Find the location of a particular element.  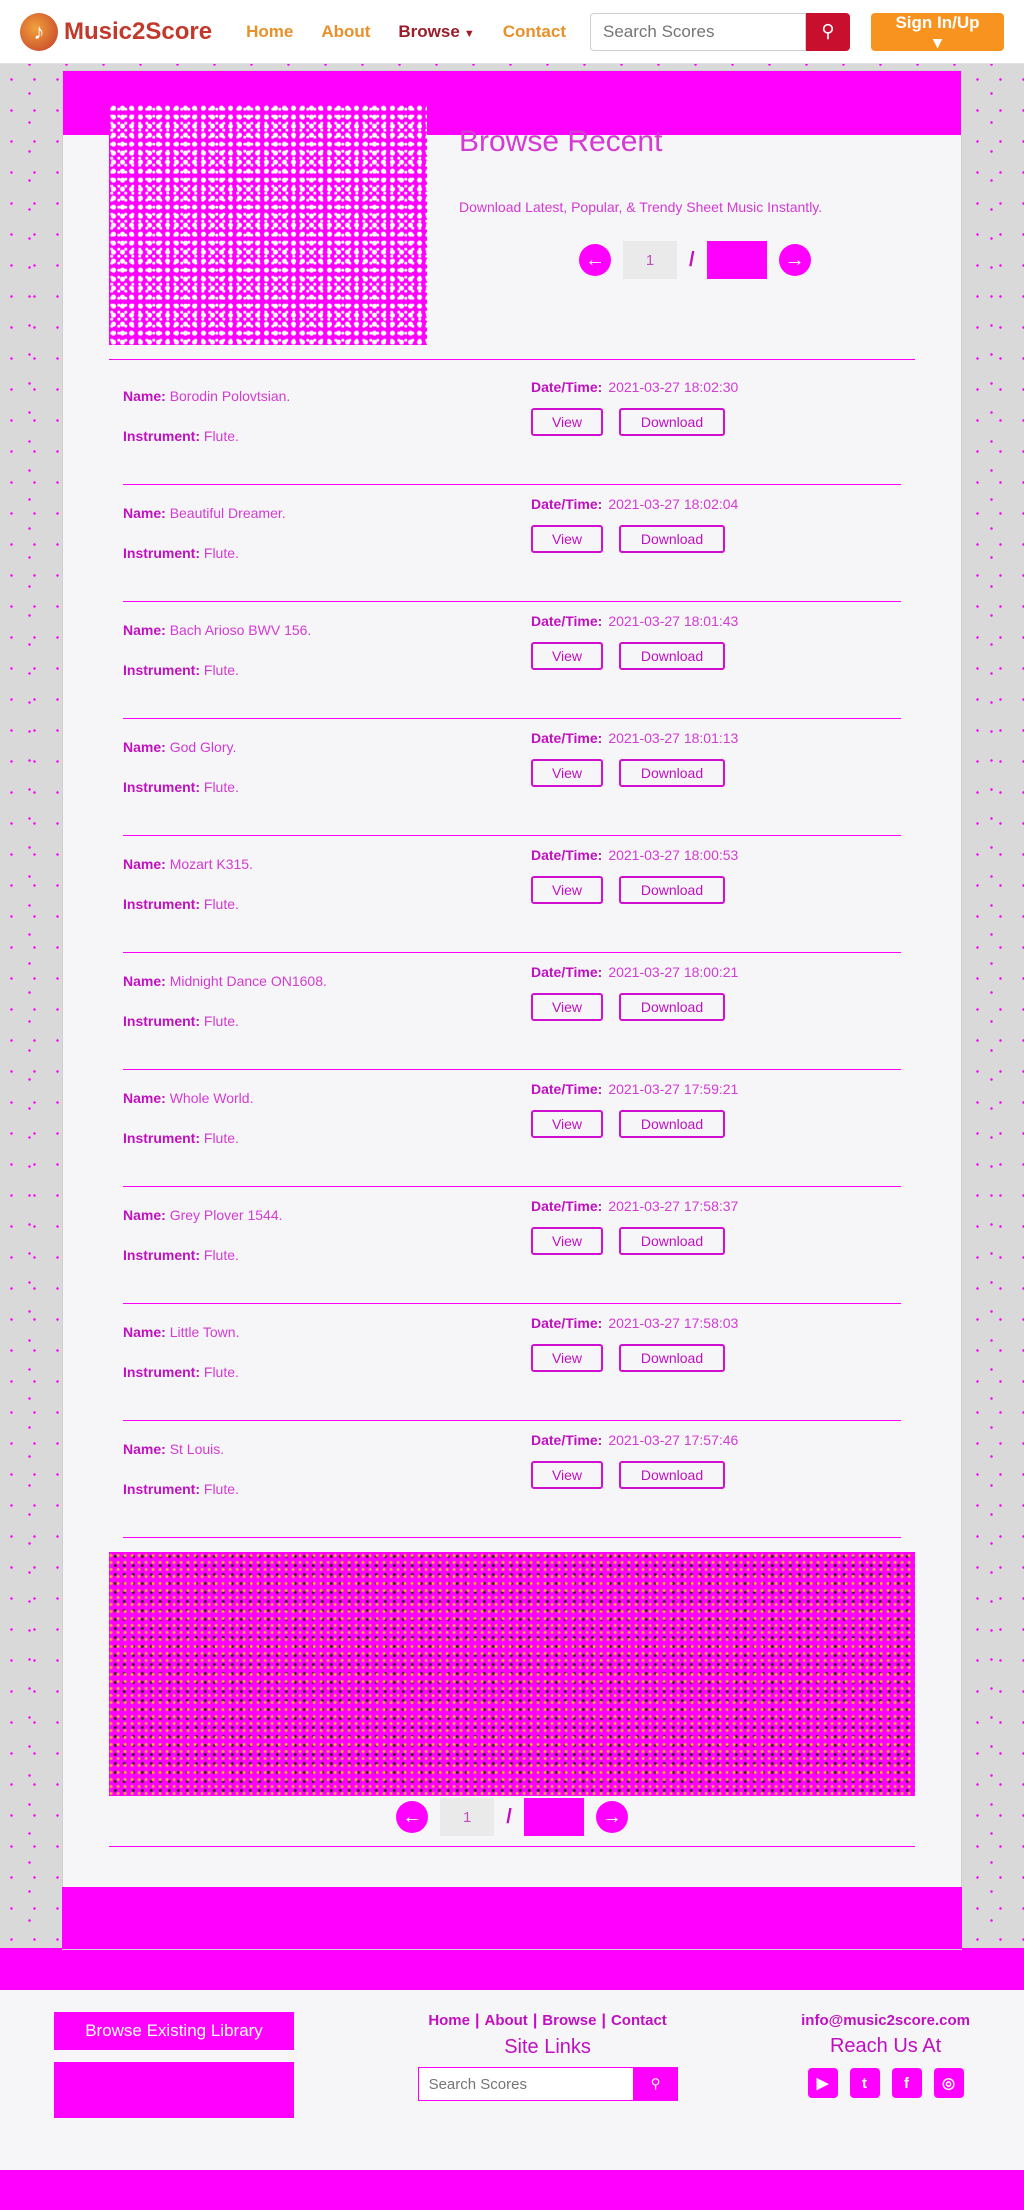

youtube-icon: ▶ is located at coordinates (822, 2083).